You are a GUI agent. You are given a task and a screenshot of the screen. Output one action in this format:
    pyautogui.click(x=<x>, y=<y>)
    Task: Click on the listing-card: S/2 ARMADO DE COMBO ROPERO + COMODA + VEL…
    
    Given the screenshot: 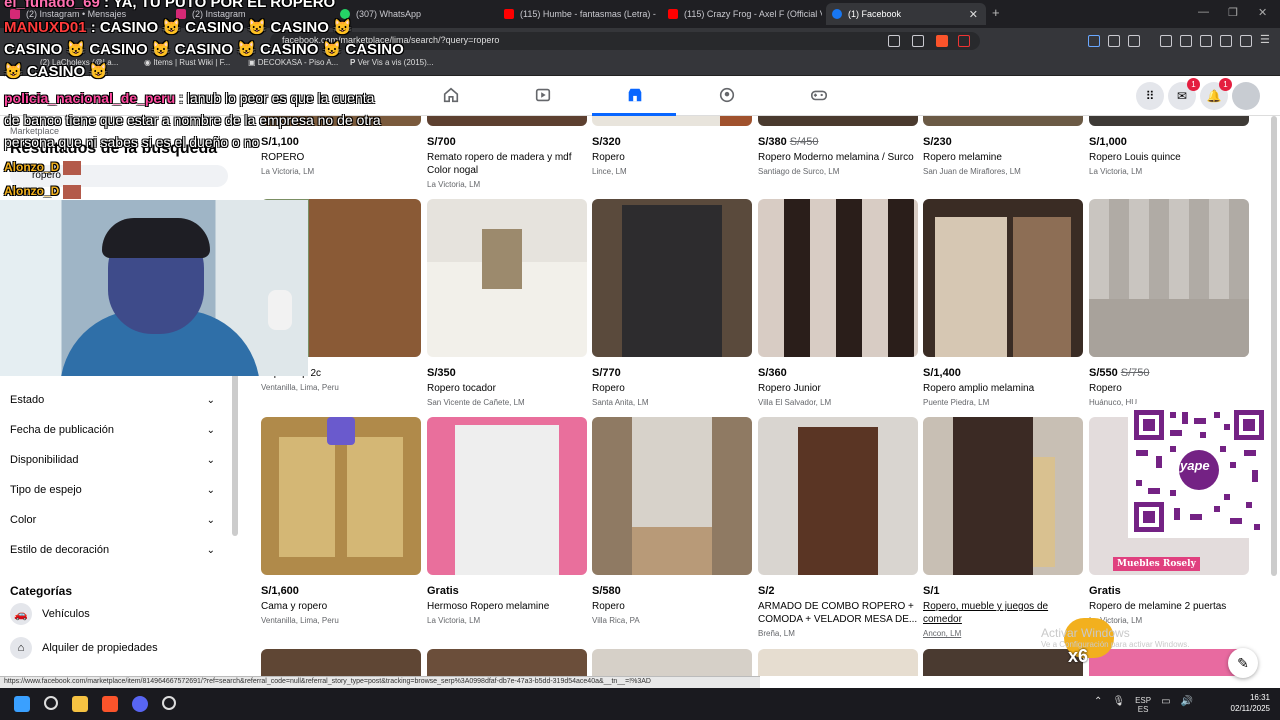 What is the action you would take?
    pyautogui.click(x=838, y=604)
    